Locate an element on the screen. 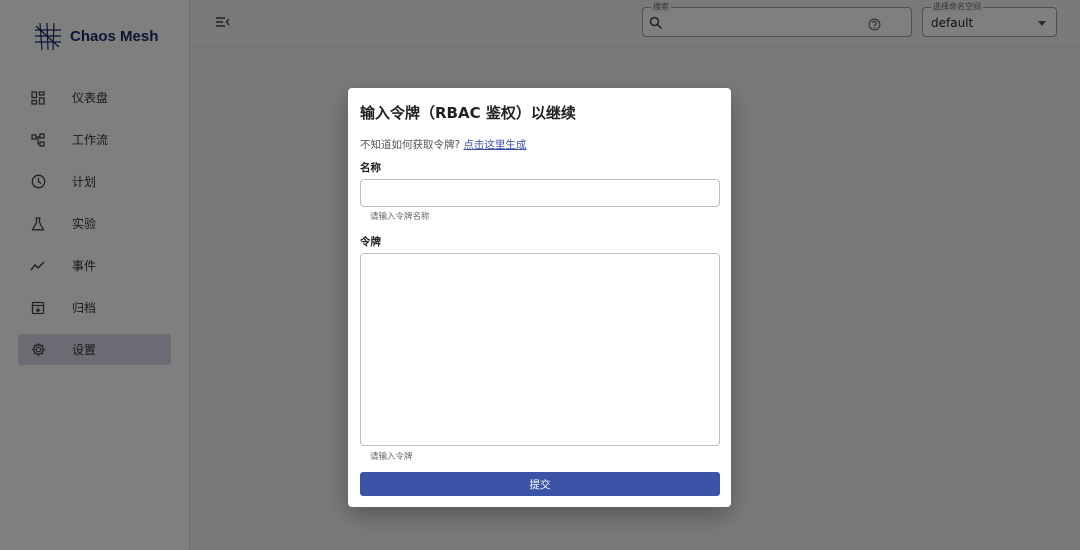 The width and height of the screenshot is (1080, 550). token-name-helper: 请输入令牌名称 is located at coordinates (400, 217).